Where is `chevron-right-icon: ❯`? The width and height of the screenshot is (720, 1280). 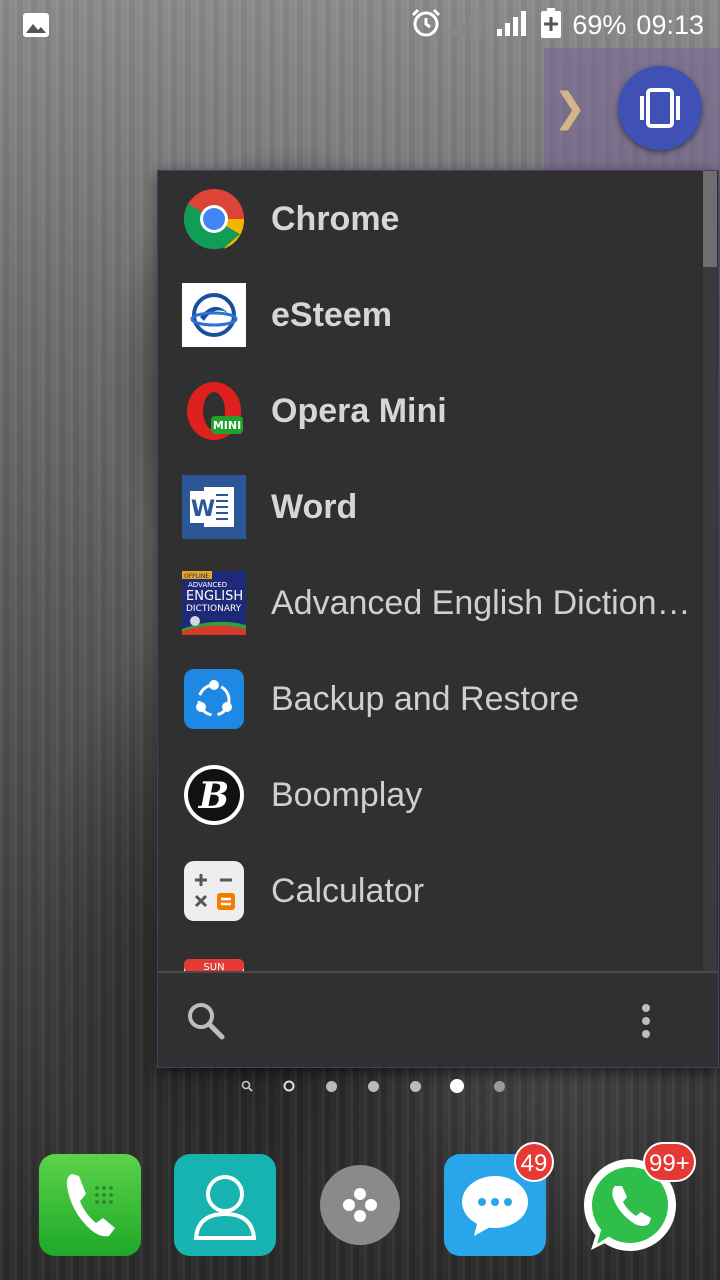 chevron-right-icon: ❯ is located at coordinates (570, 108).